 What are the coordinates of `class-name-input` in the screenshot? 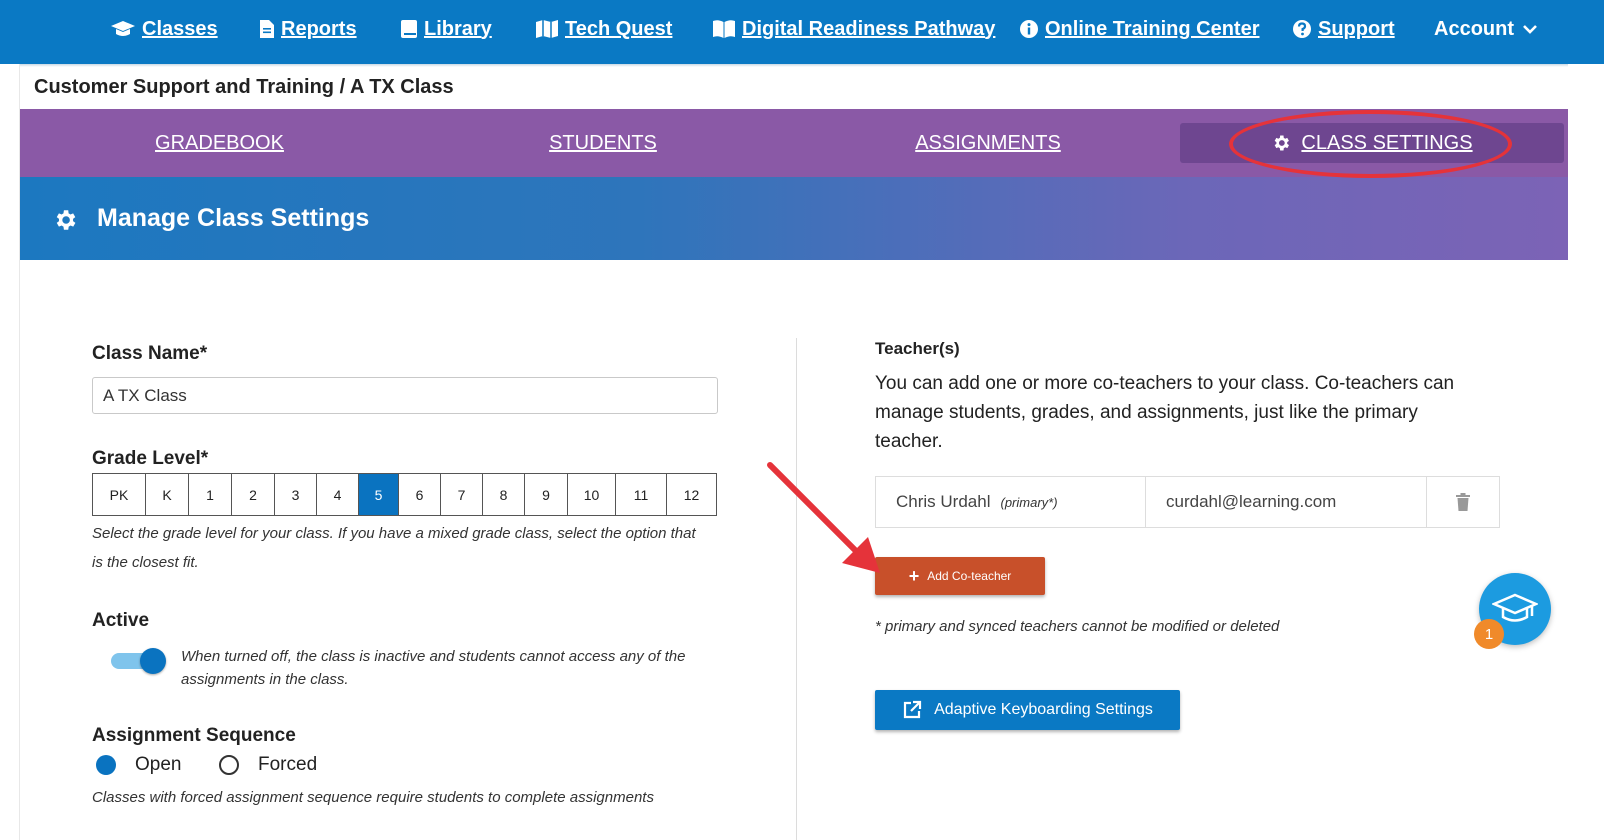 It's located at (405, 395).